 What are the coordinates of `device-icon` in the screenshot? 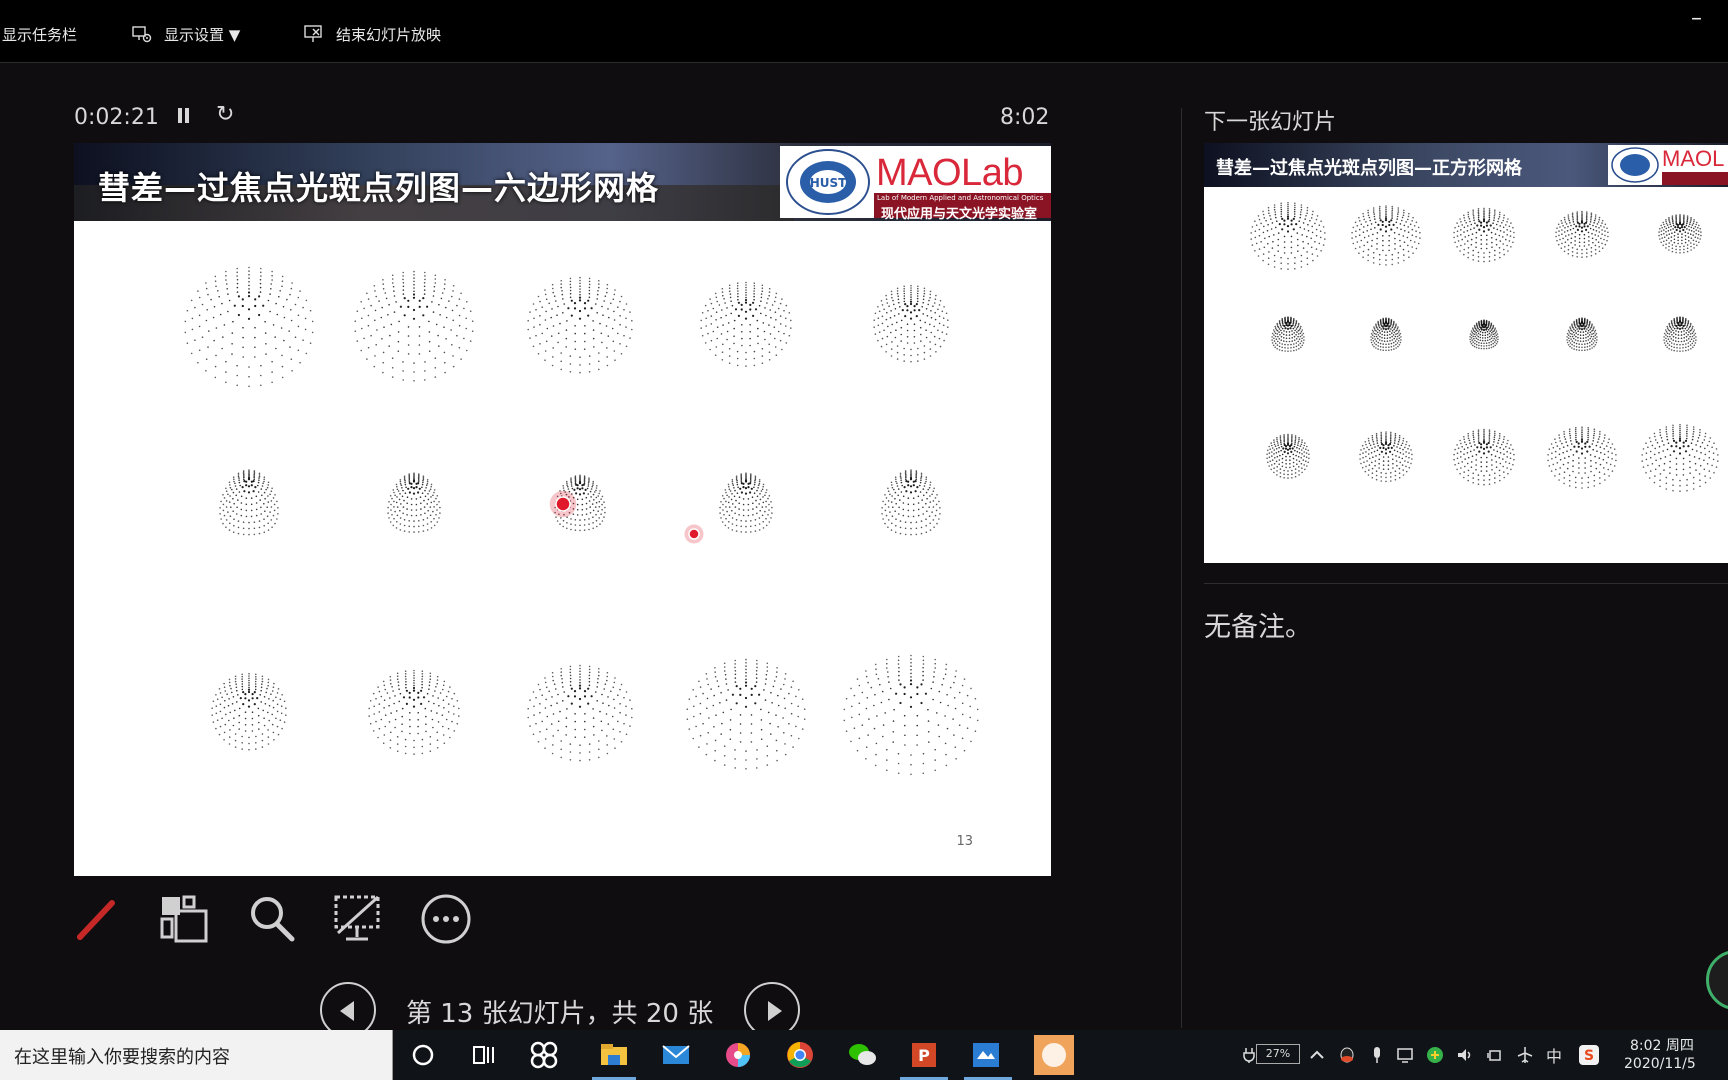 It's located at (1495, 1055).